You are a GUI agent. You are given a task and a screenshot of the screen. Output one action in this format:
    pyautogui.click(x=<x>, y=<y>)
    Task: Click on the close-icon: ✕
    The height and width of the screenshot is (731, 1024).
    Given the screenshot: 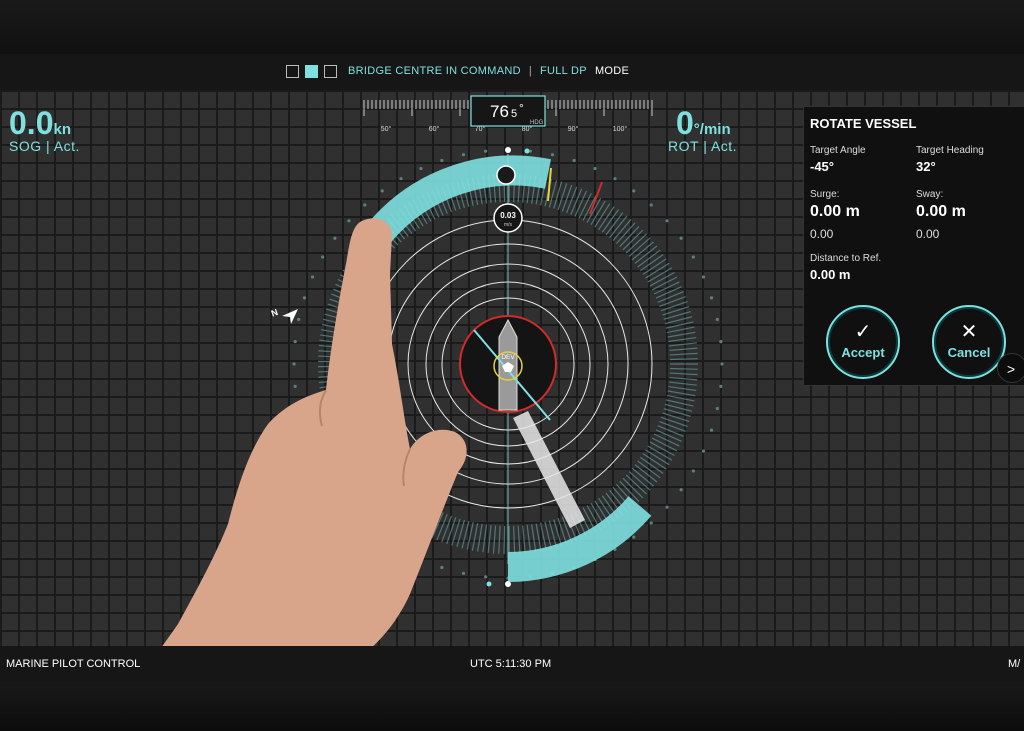 What is the action you would take?
    pyautogui.click(x=969, y=332)
    